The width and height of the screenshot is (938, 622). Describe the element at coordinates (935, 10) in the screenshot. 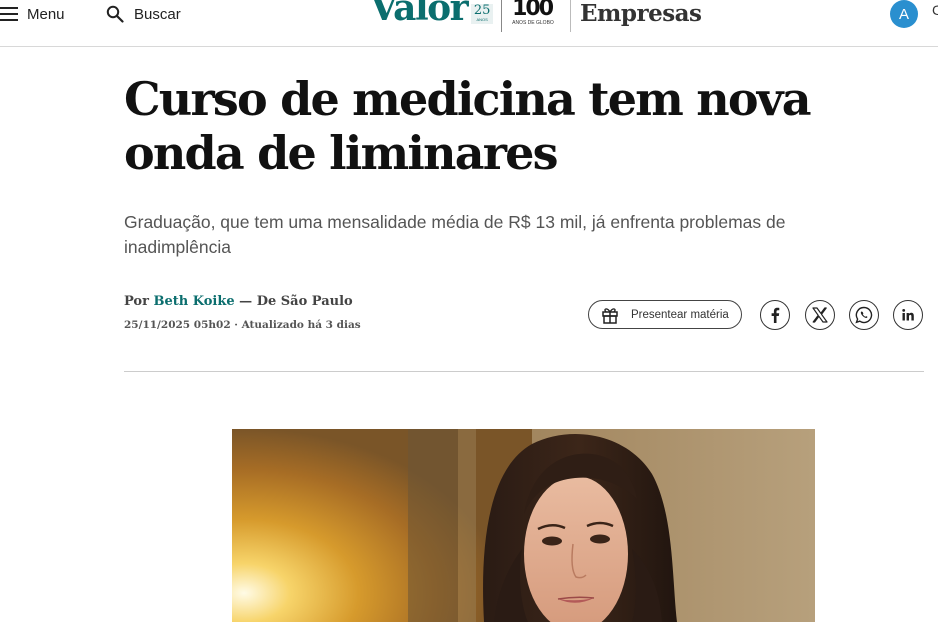

I see `header-edge-text: C` at that location.